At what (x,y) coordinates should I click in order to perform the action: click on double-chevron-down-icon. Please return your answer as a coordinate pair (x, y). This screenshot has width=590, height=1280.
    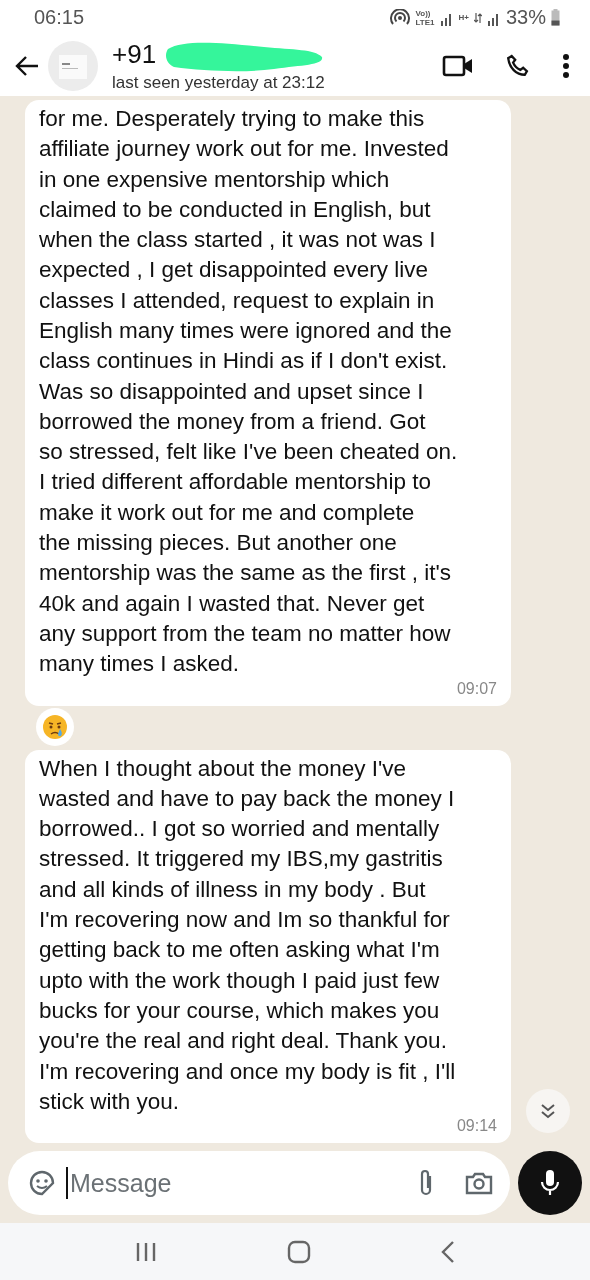
    Looking at the image, I should click on (548, 1111).